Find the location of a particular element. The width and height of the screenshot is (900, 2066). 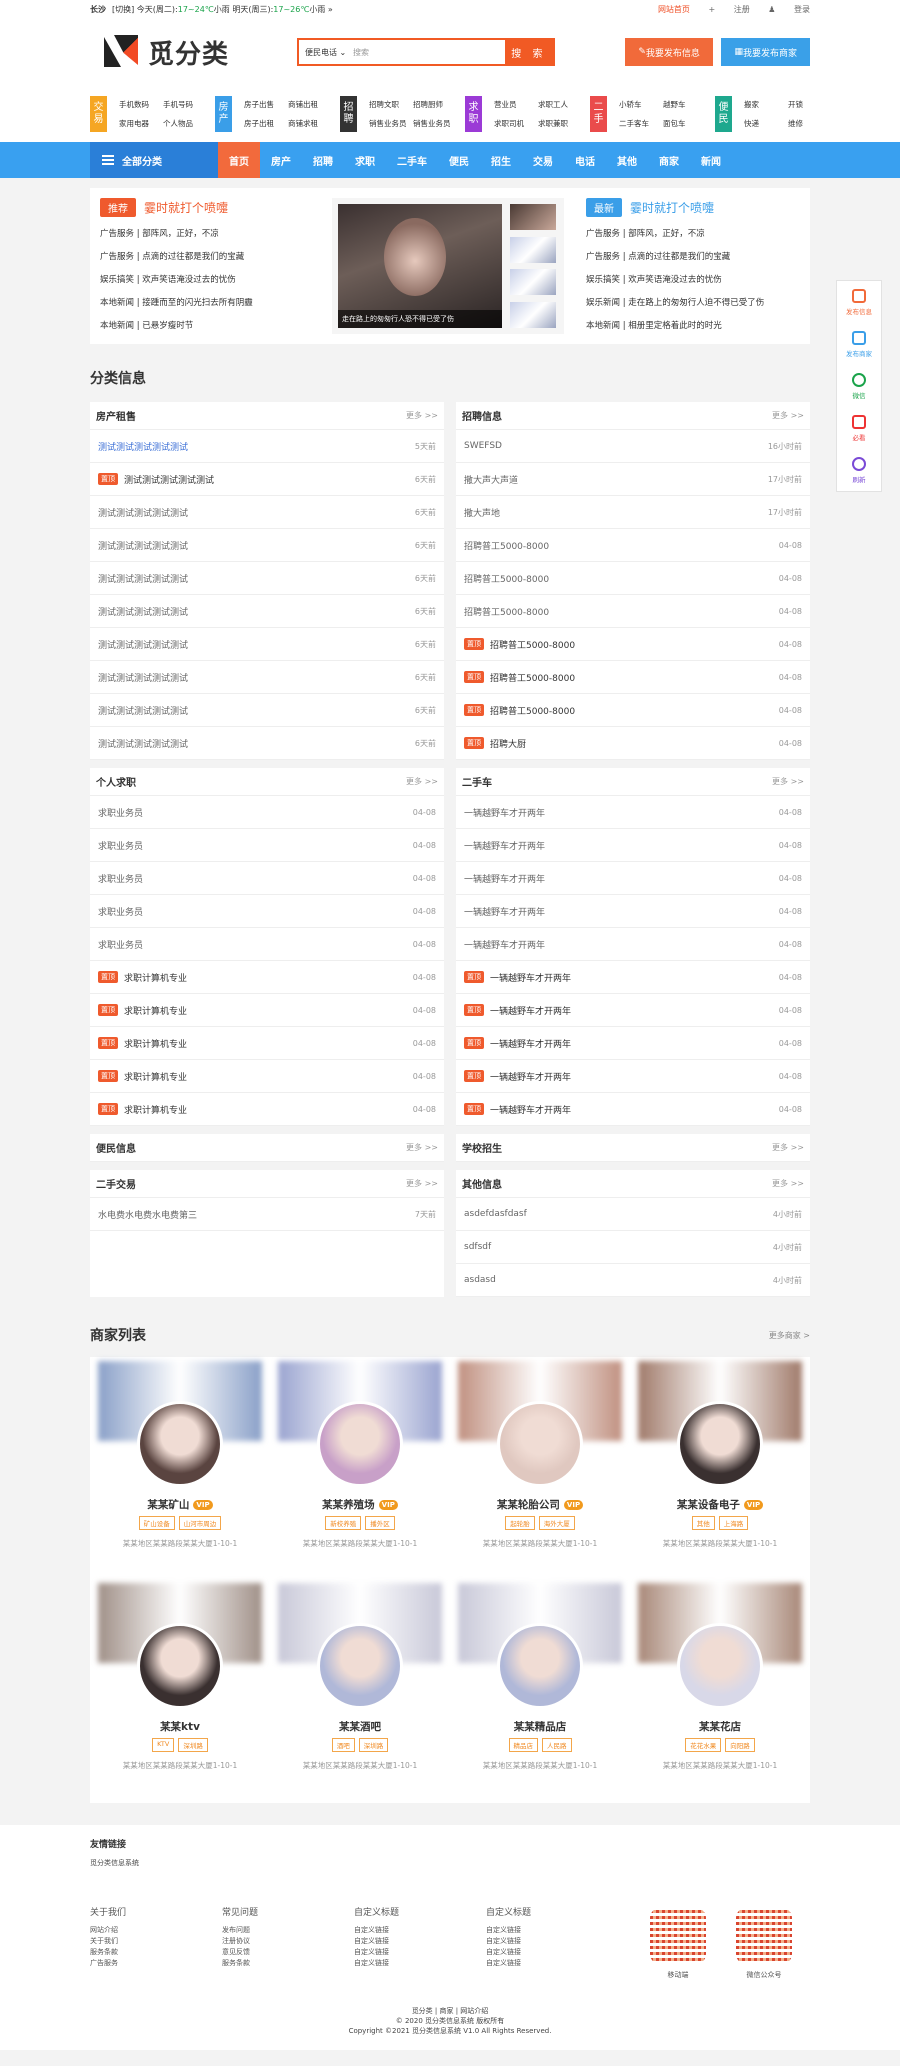

nav-item: 商家 is located at coordinates (669, 160).